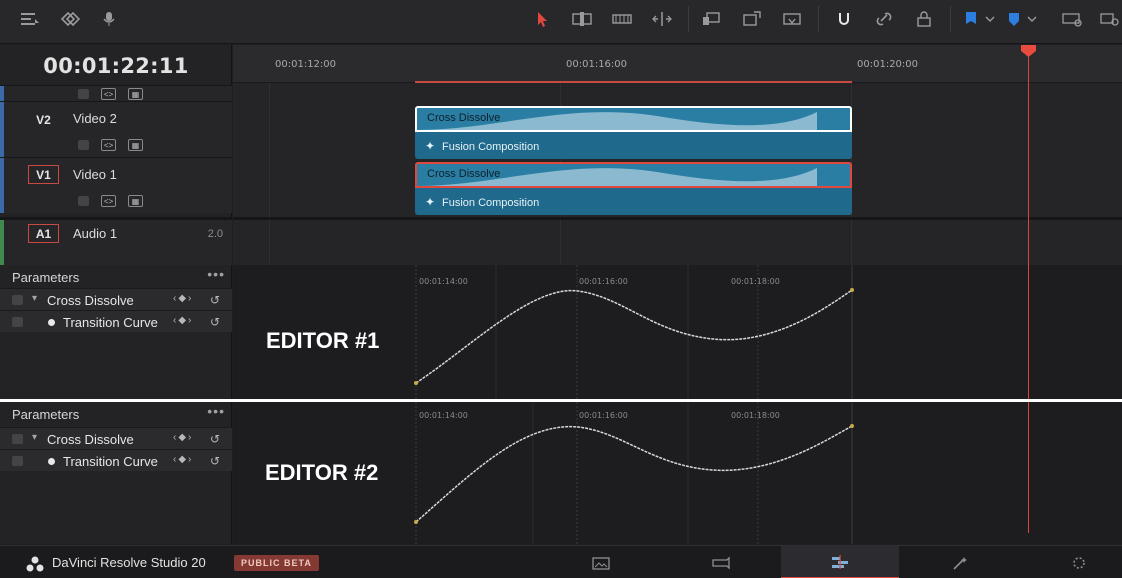  Describe the element at coordinates (1071, 562) in the screenshot. I see `fairlight-page-icon` at that location.